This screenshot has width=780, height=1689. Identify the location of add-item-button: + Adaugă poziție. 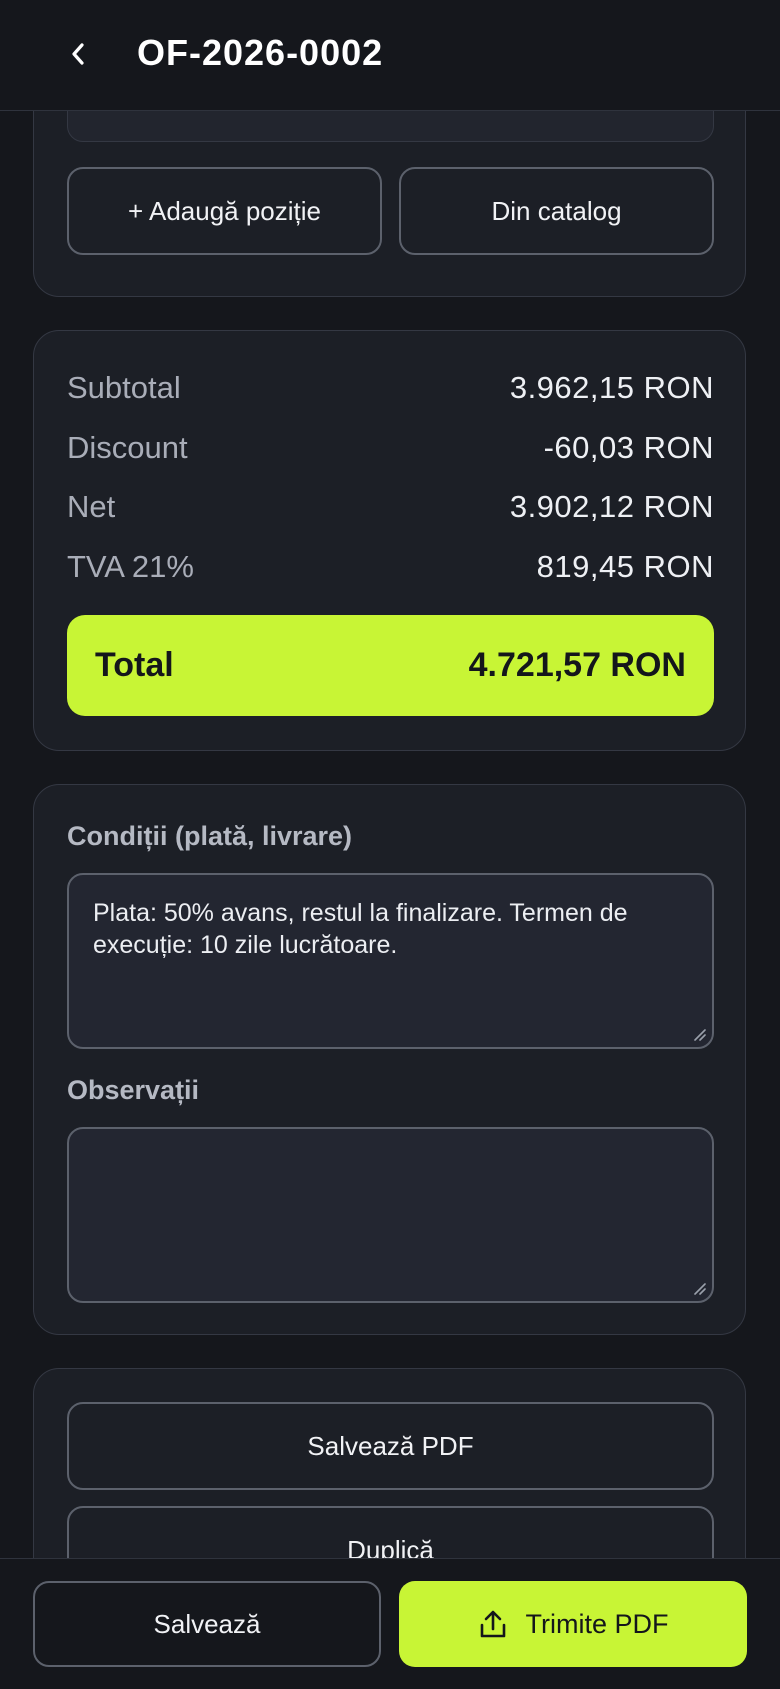
(224, 211).